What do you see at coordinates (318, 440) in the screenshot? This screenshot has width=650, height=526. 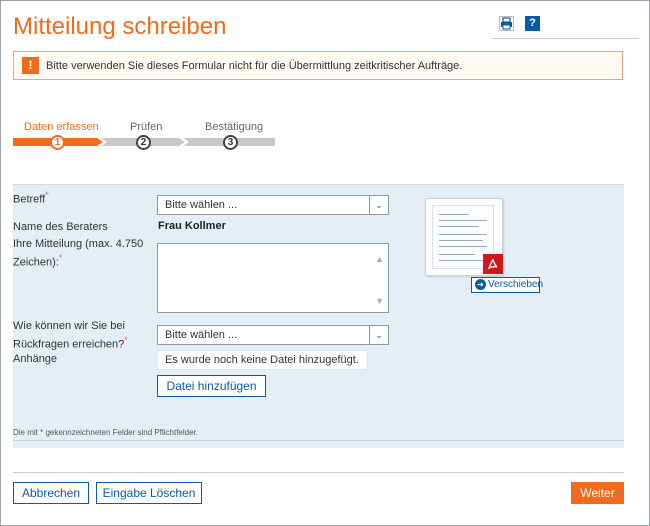 I see `panel-divider` at bounding box center [318, 440].